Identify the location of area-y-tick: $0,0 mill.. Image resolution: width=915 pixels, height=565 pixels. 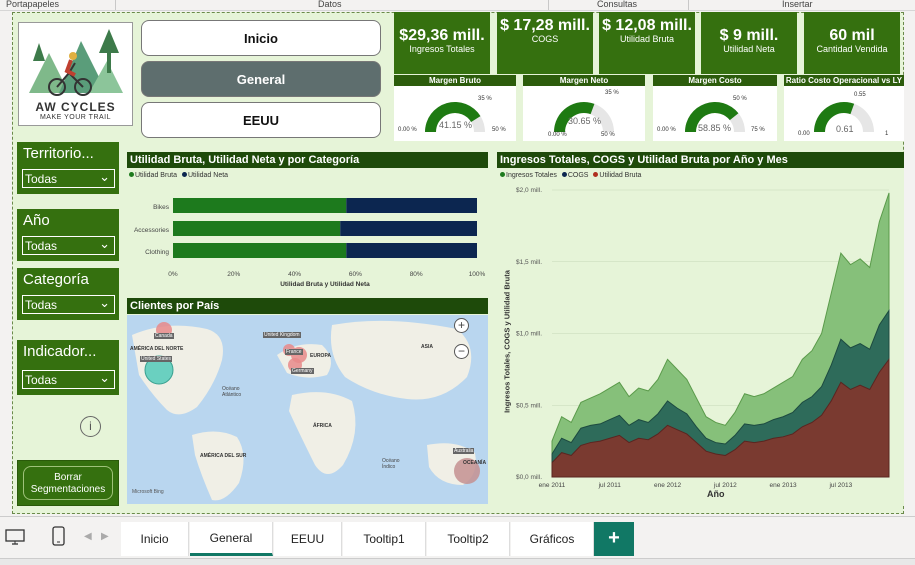
(529, 477).